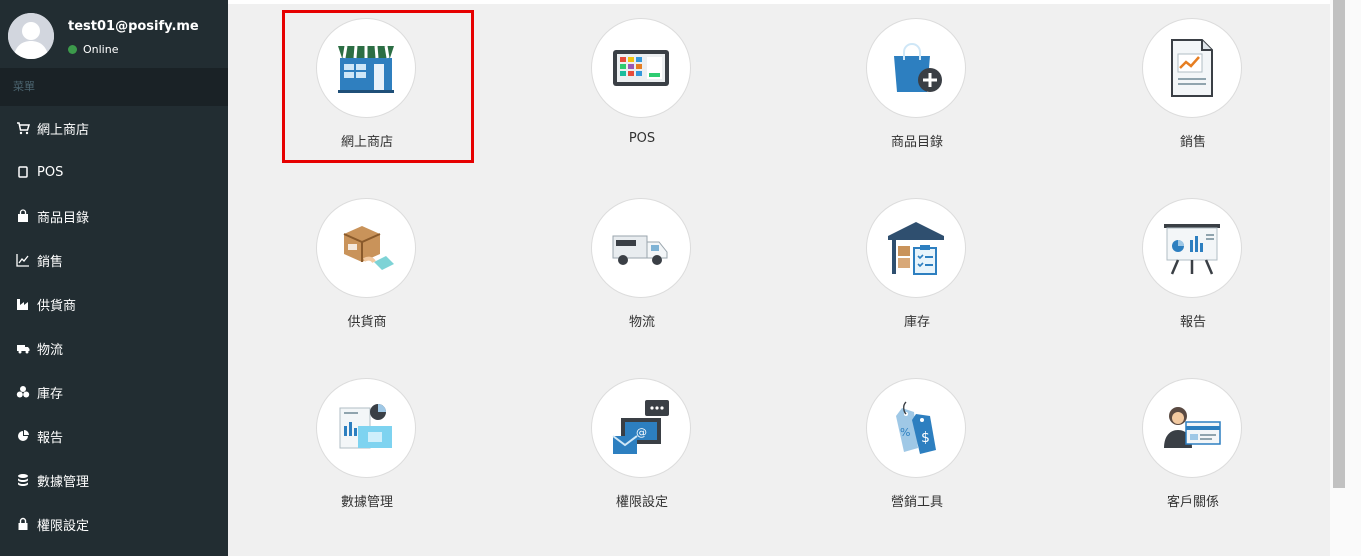 The image size is (1361, 556). What do you see at coordinates (1192, 502) in the screenshot?
I see `tile-label: 客戶關係` at bounding box center [1192, 502].